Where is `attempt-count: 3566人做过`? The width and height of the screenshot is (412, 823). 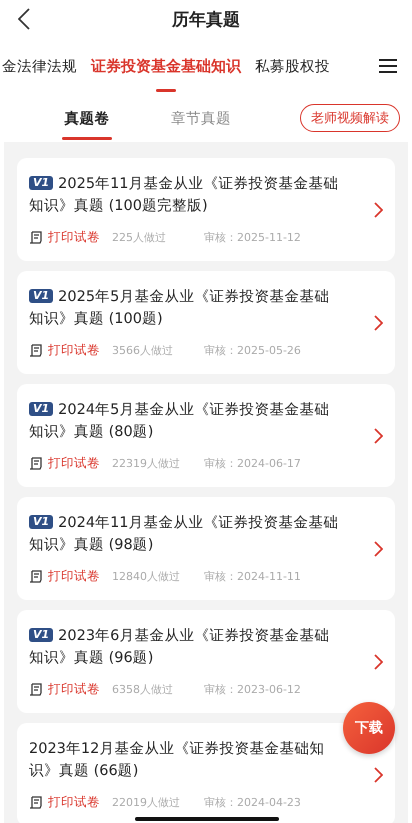 attempt-count: 3566人做过 is located at coordinates (143, 350).